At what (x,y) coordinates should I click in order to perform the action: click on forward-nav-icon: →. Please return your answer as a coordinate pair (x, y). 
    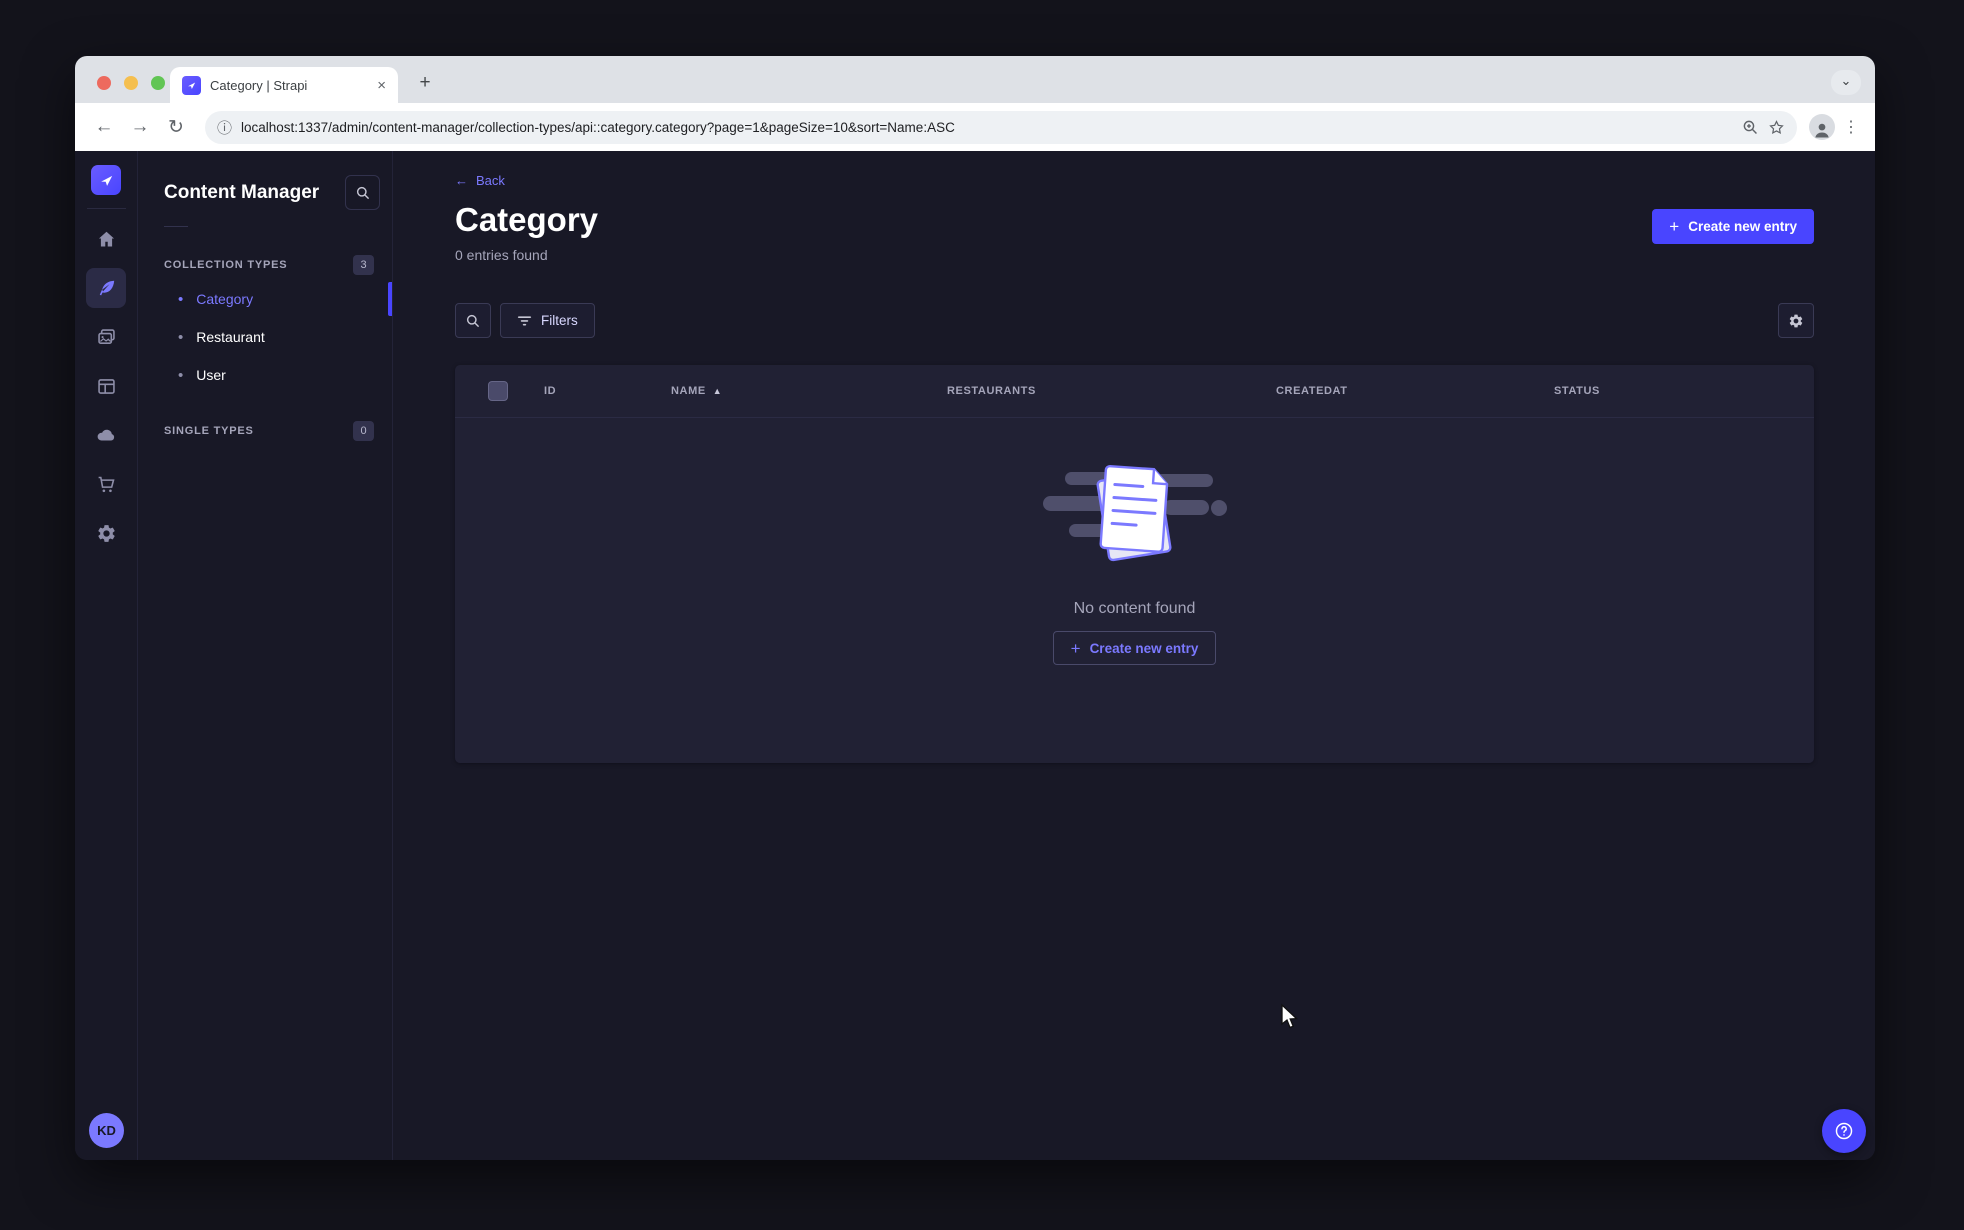
    Looking at the image, I should click on (140, 127).